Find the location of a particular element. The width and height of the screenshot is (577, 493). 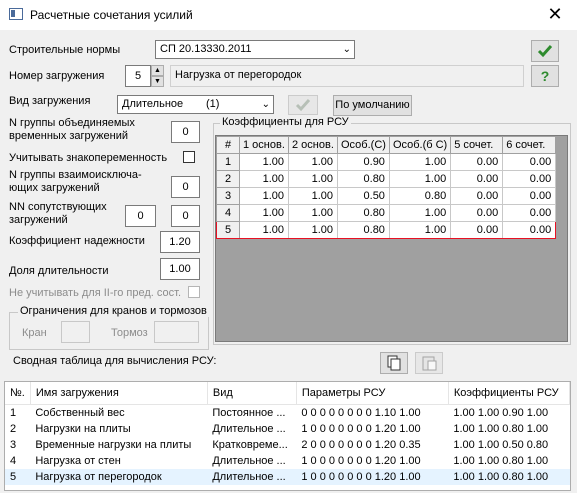

ignore-second-checkbox is located at coordinates (194, 292).